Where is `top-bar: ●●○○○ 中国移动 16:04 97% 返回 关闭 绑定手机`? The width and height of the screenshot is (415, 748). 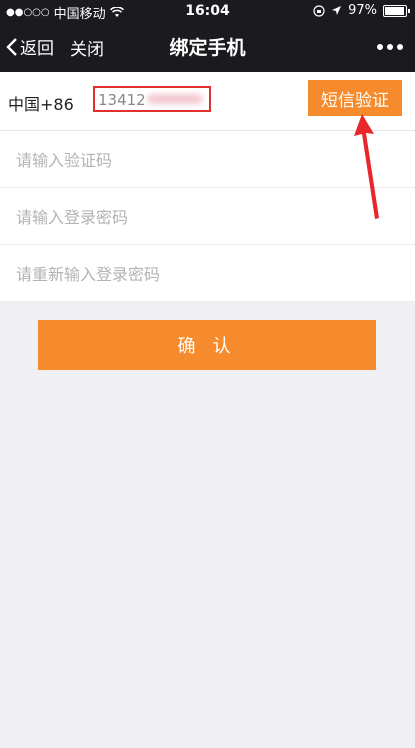 top-bar: ●●○○○ 中国移动 16:04 97% 返回 关闭 绑定手机 is located at coordinates (207, 36).